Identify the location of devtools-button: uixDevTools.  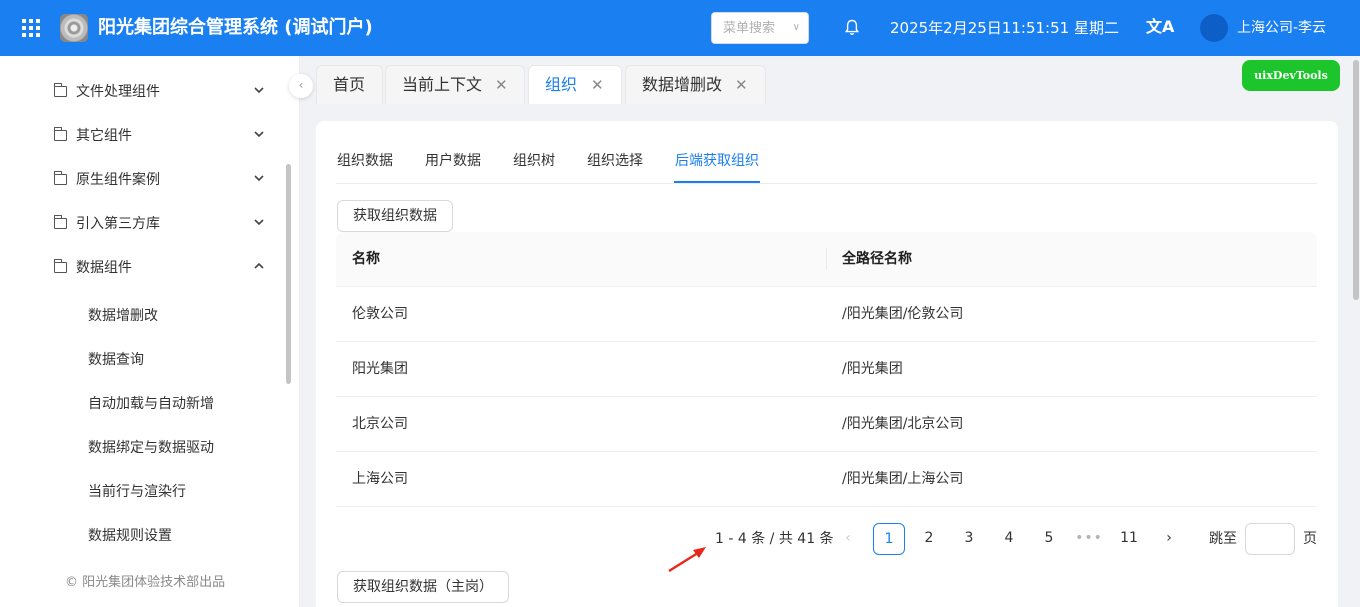
(1291, 75).